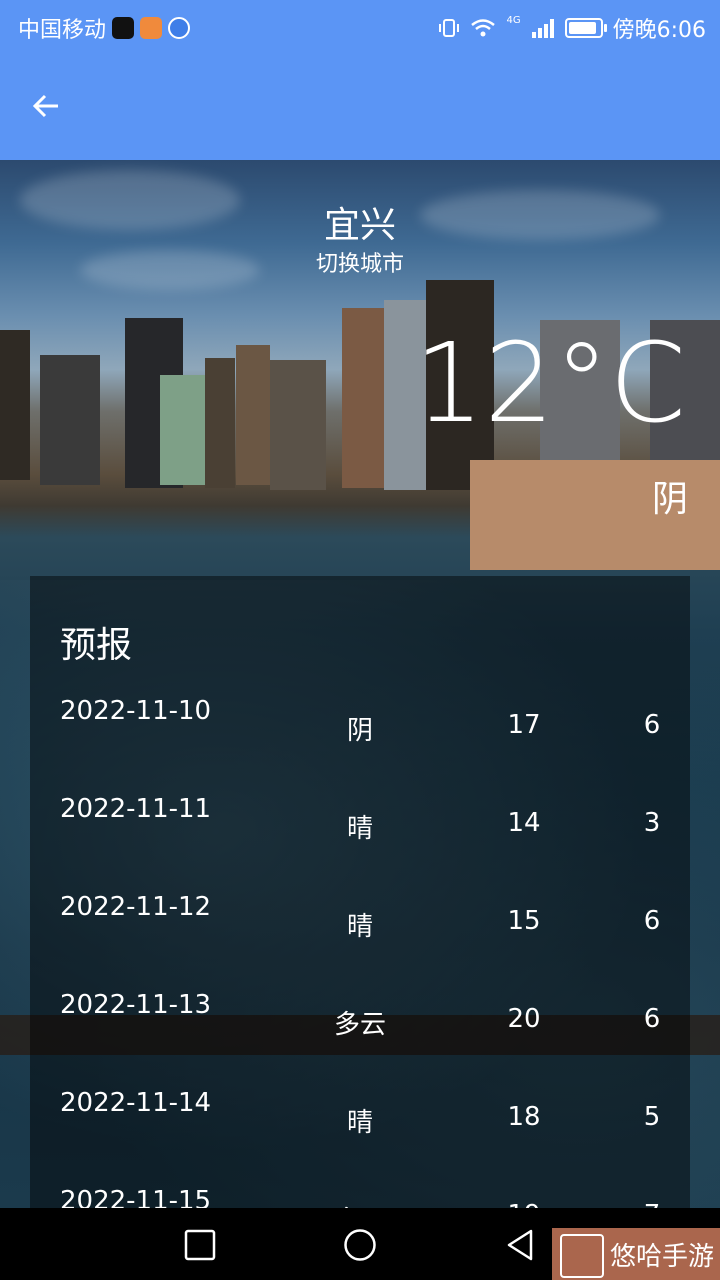 Image resolution: width=720 pixels, height=1280 pixels. What do you see at coordinates (360, 106) in the screenshot?
I see `app-bar` at bounding box center [360, 106].